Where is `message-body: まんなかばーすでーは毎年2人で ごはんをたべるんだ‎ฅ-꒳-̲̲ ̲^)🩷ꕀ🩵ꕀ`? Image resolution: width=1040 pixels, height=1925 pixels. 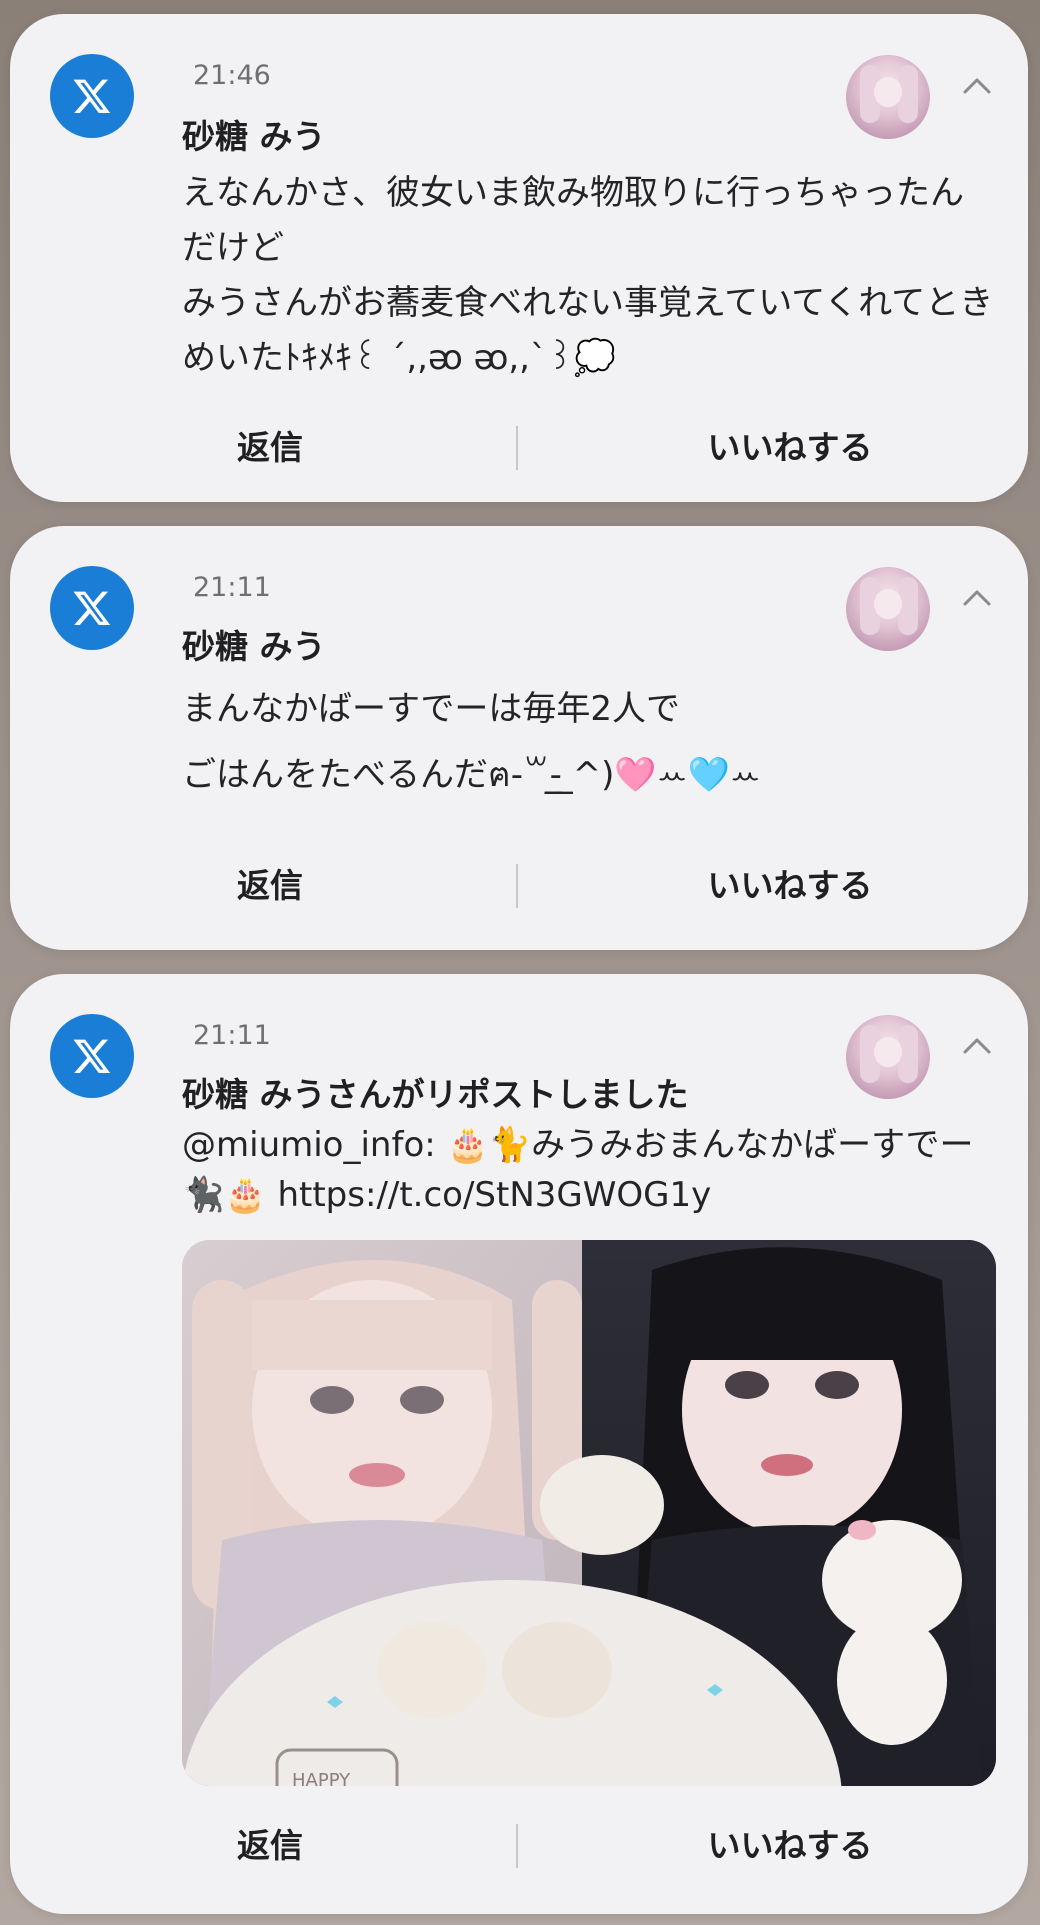 message-body: まんなかばーすでーは毎年2人で ごはんをたべるんだ‎ฅ-꒳-̲̲ ̲^)🩷ꕀ🩵ꕀ is located at coordinates (471, 742).